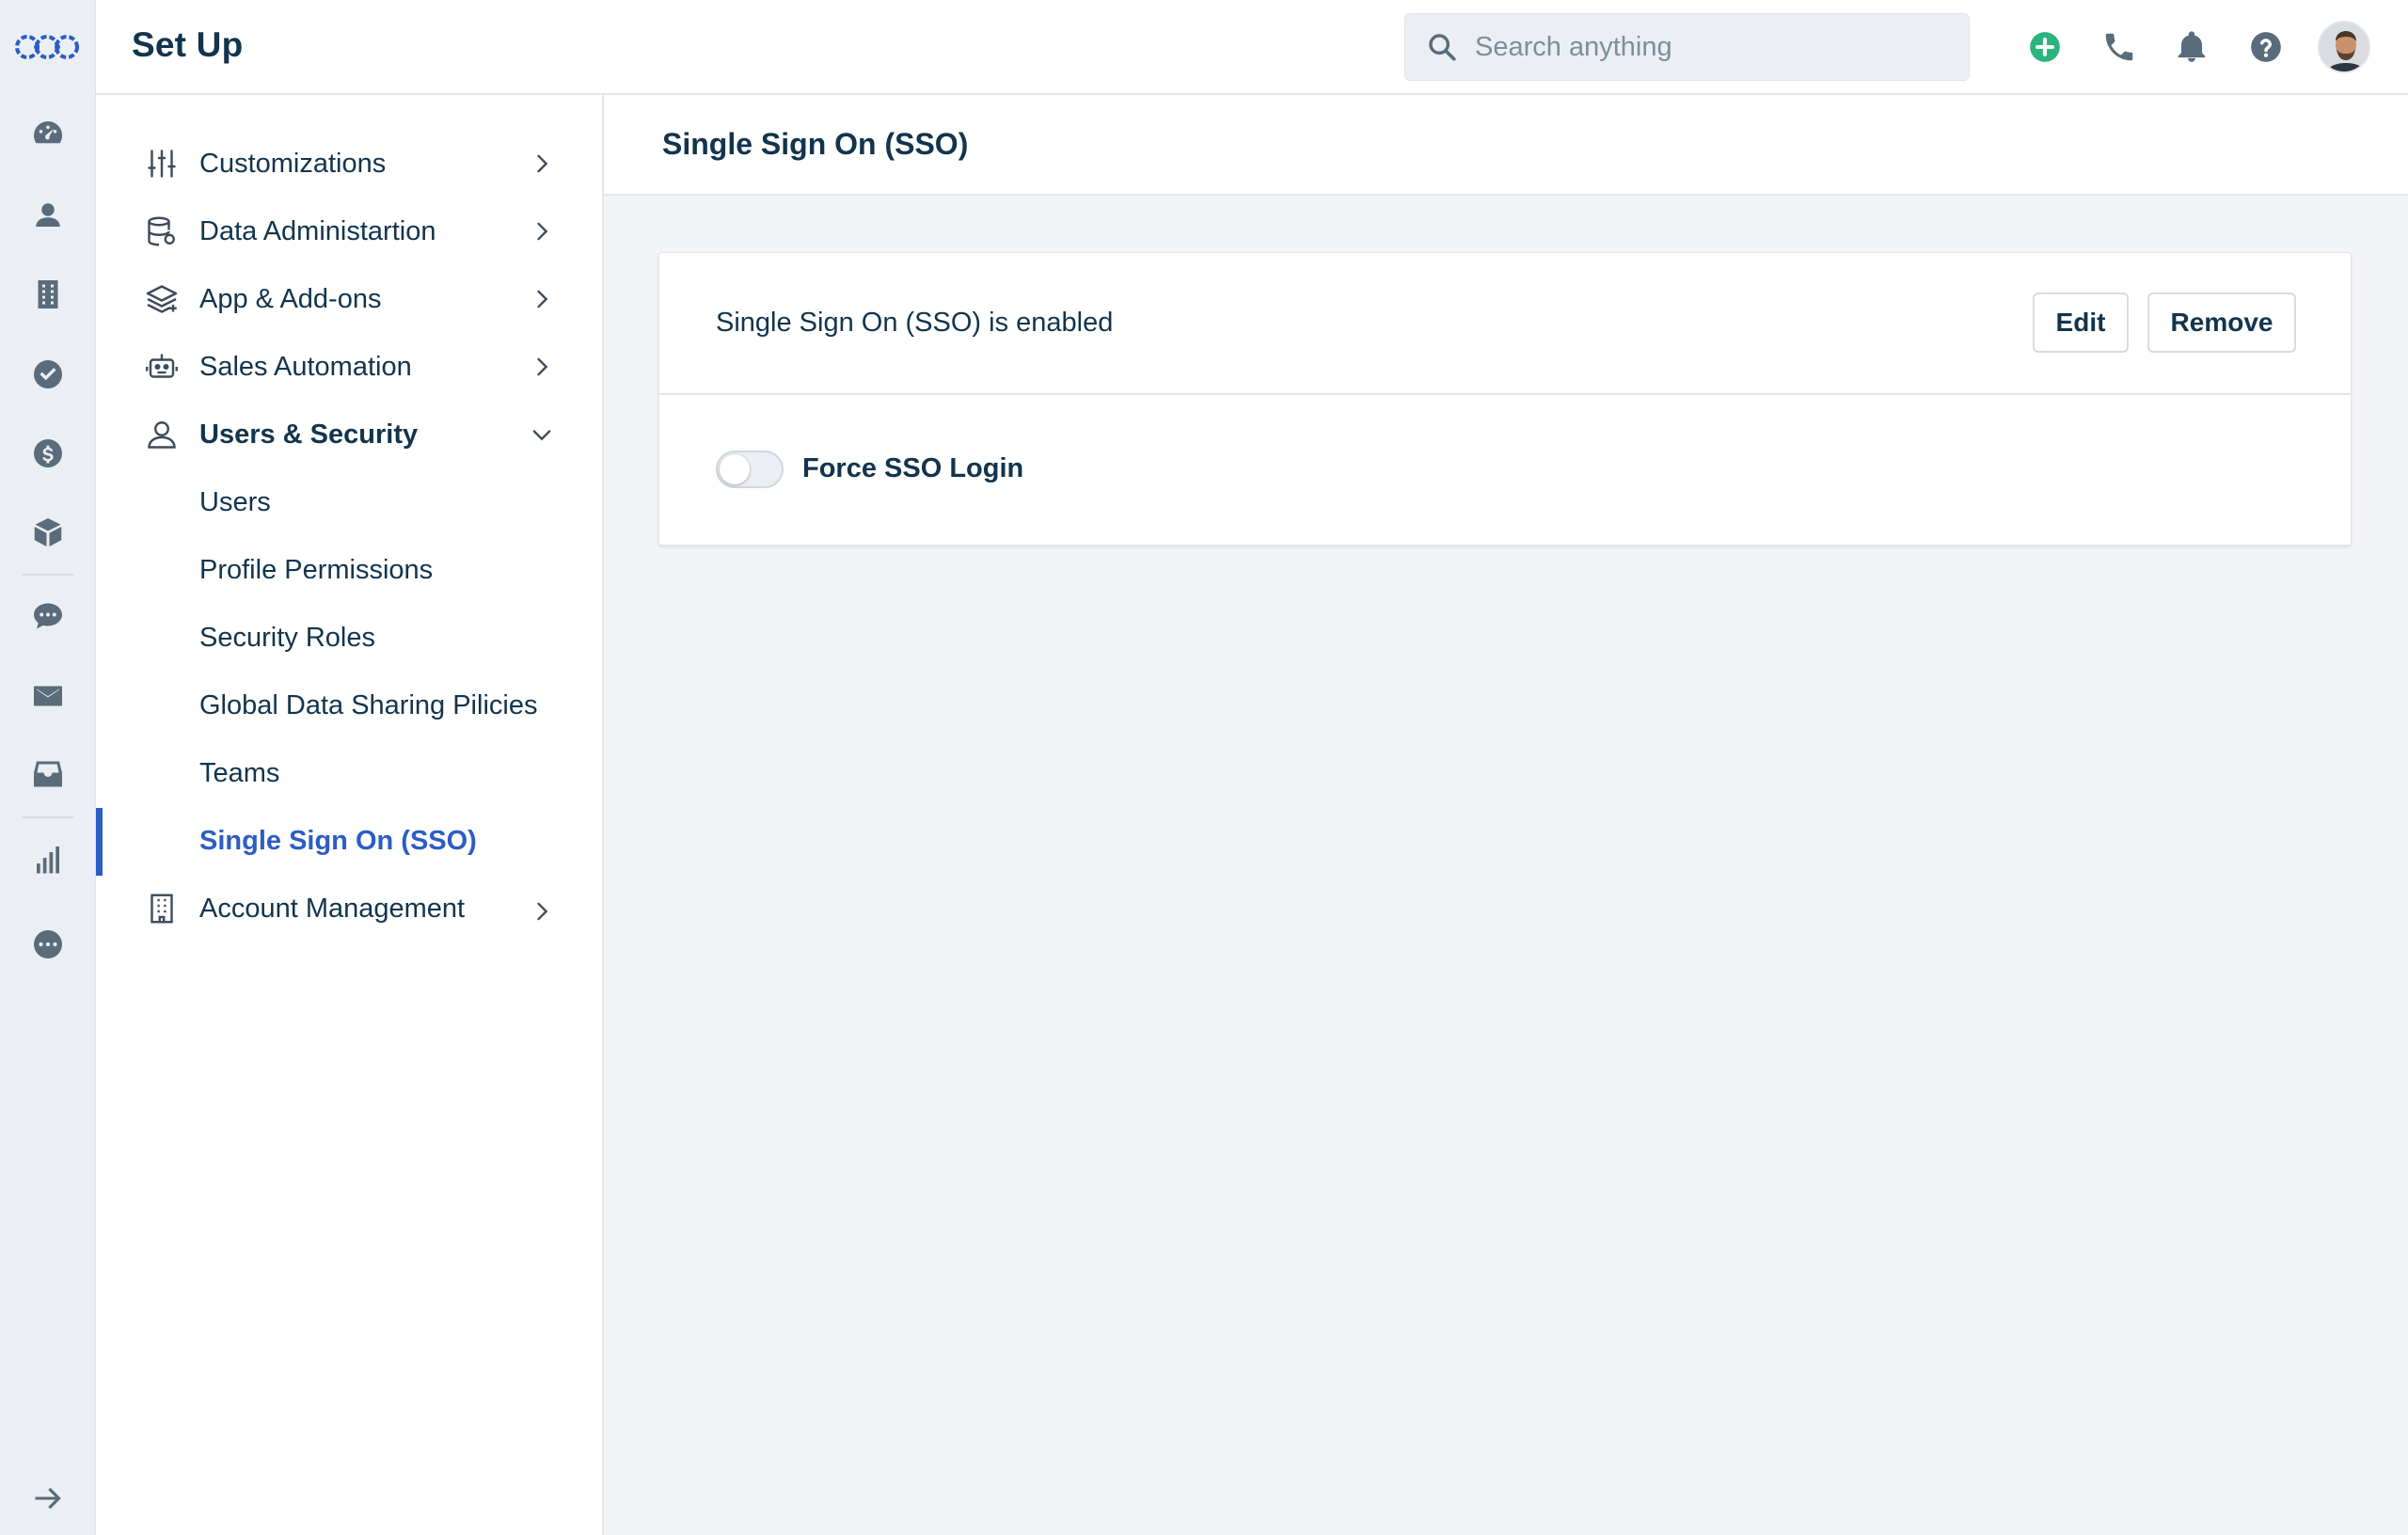 This screenshot has height=1535, width=2408. What do you see at coordinates (2081, 323) in the screenshot?
I see `edit-button: Edit` at bounding box center [2081, 323].